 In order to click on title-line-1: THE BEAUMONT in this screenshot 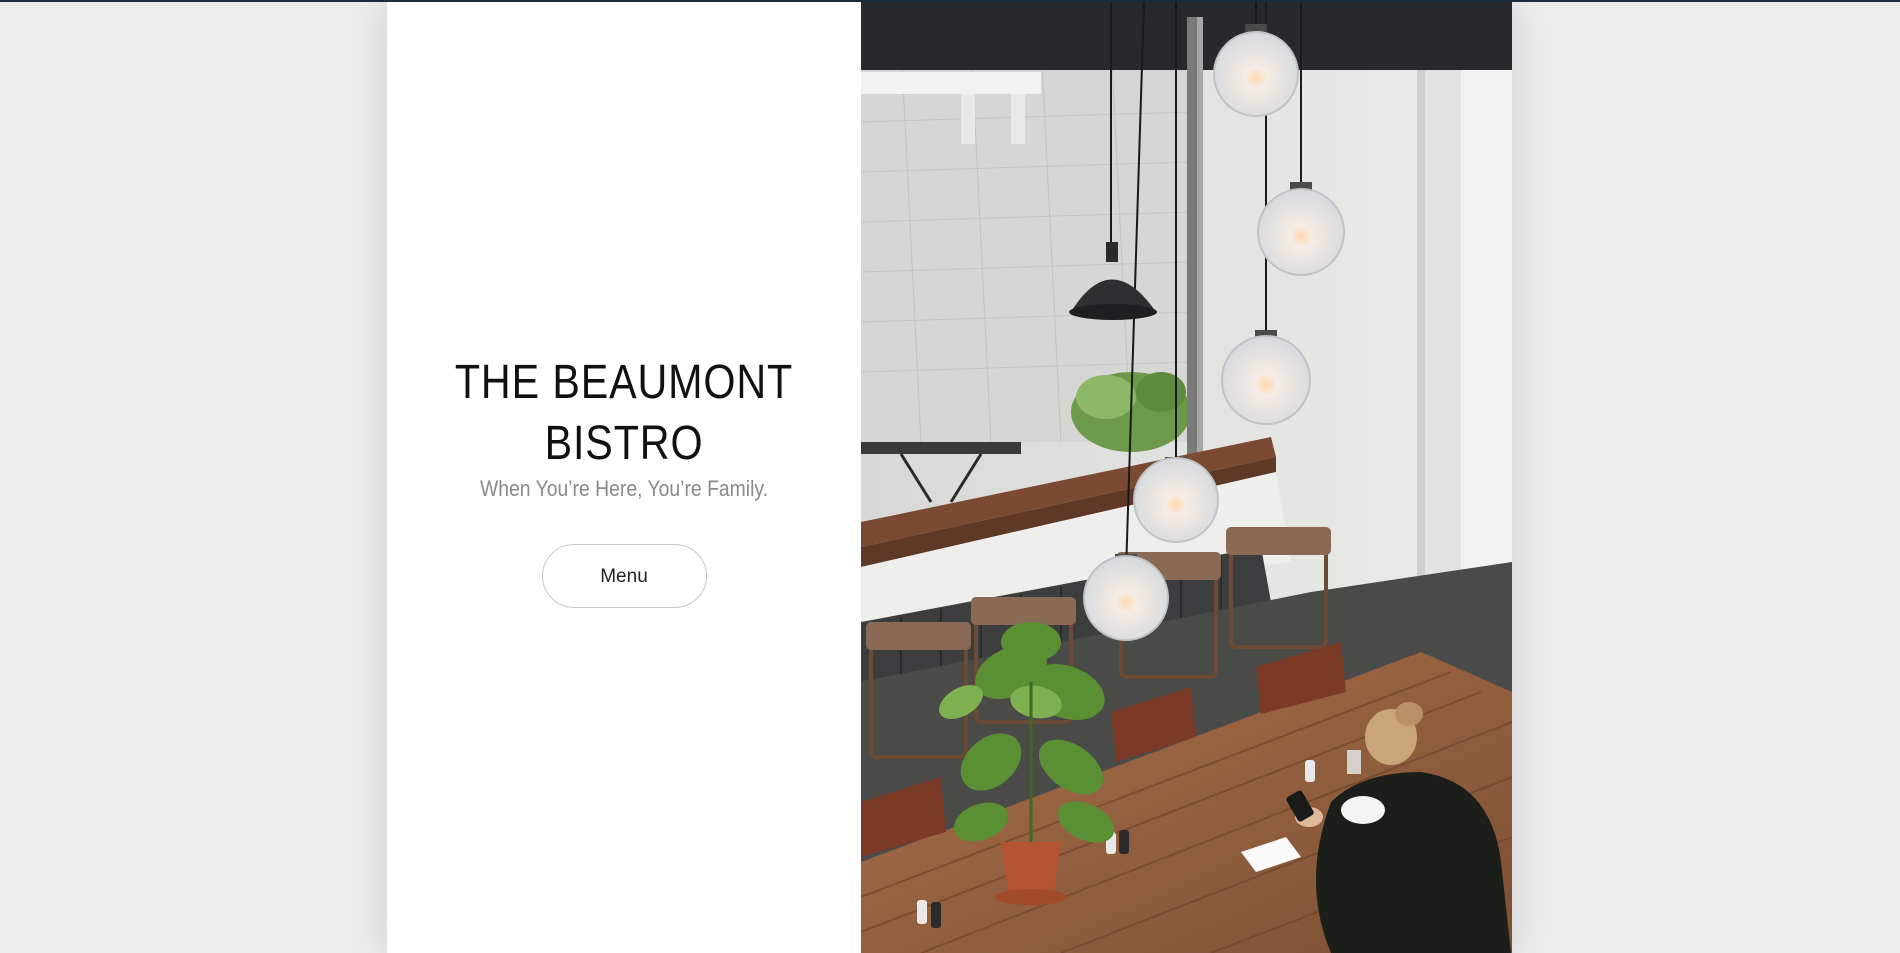, I will do `click(624, 382)`.